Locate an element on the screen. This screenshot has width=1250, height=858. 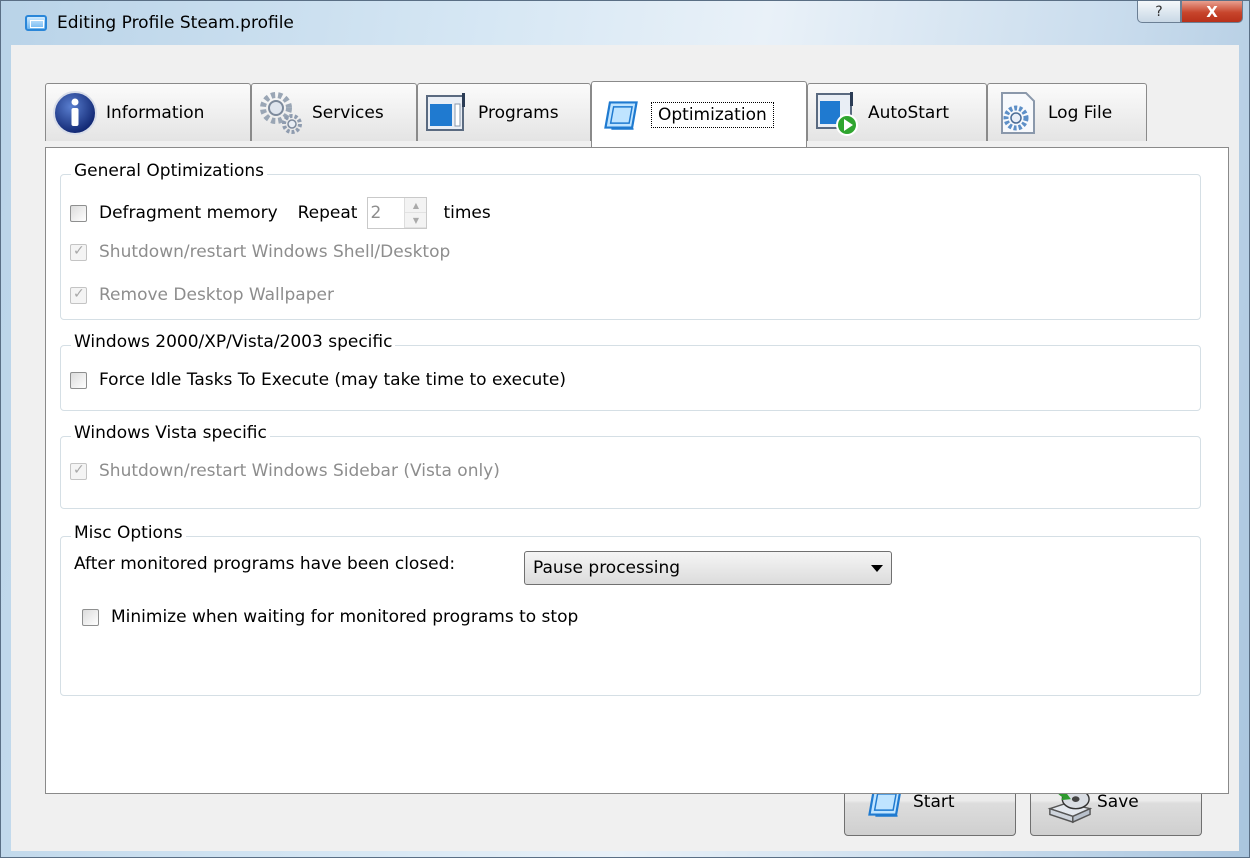
tab-autostart: AutoStart is located at coordinates (897, 112).